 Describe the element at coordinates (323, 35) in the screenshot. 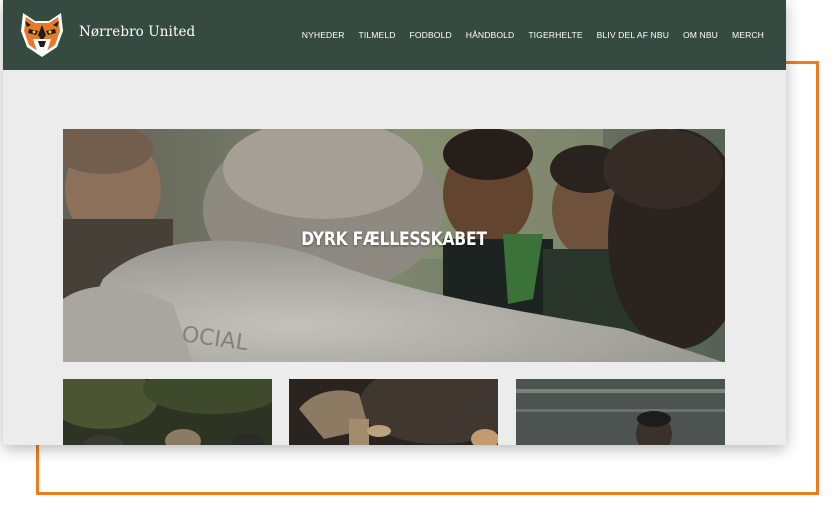

I see `nav-item-nyheder: NYHEDER` at that location.